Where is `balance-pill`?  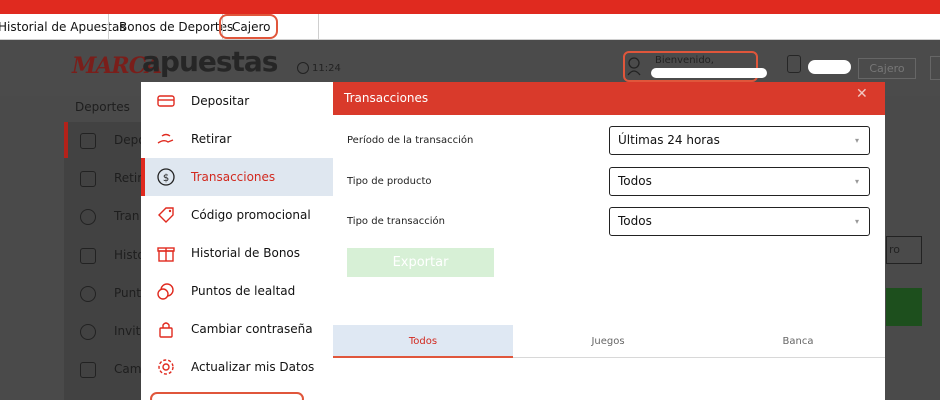 balance-pill is located at coordinates (829, 67).